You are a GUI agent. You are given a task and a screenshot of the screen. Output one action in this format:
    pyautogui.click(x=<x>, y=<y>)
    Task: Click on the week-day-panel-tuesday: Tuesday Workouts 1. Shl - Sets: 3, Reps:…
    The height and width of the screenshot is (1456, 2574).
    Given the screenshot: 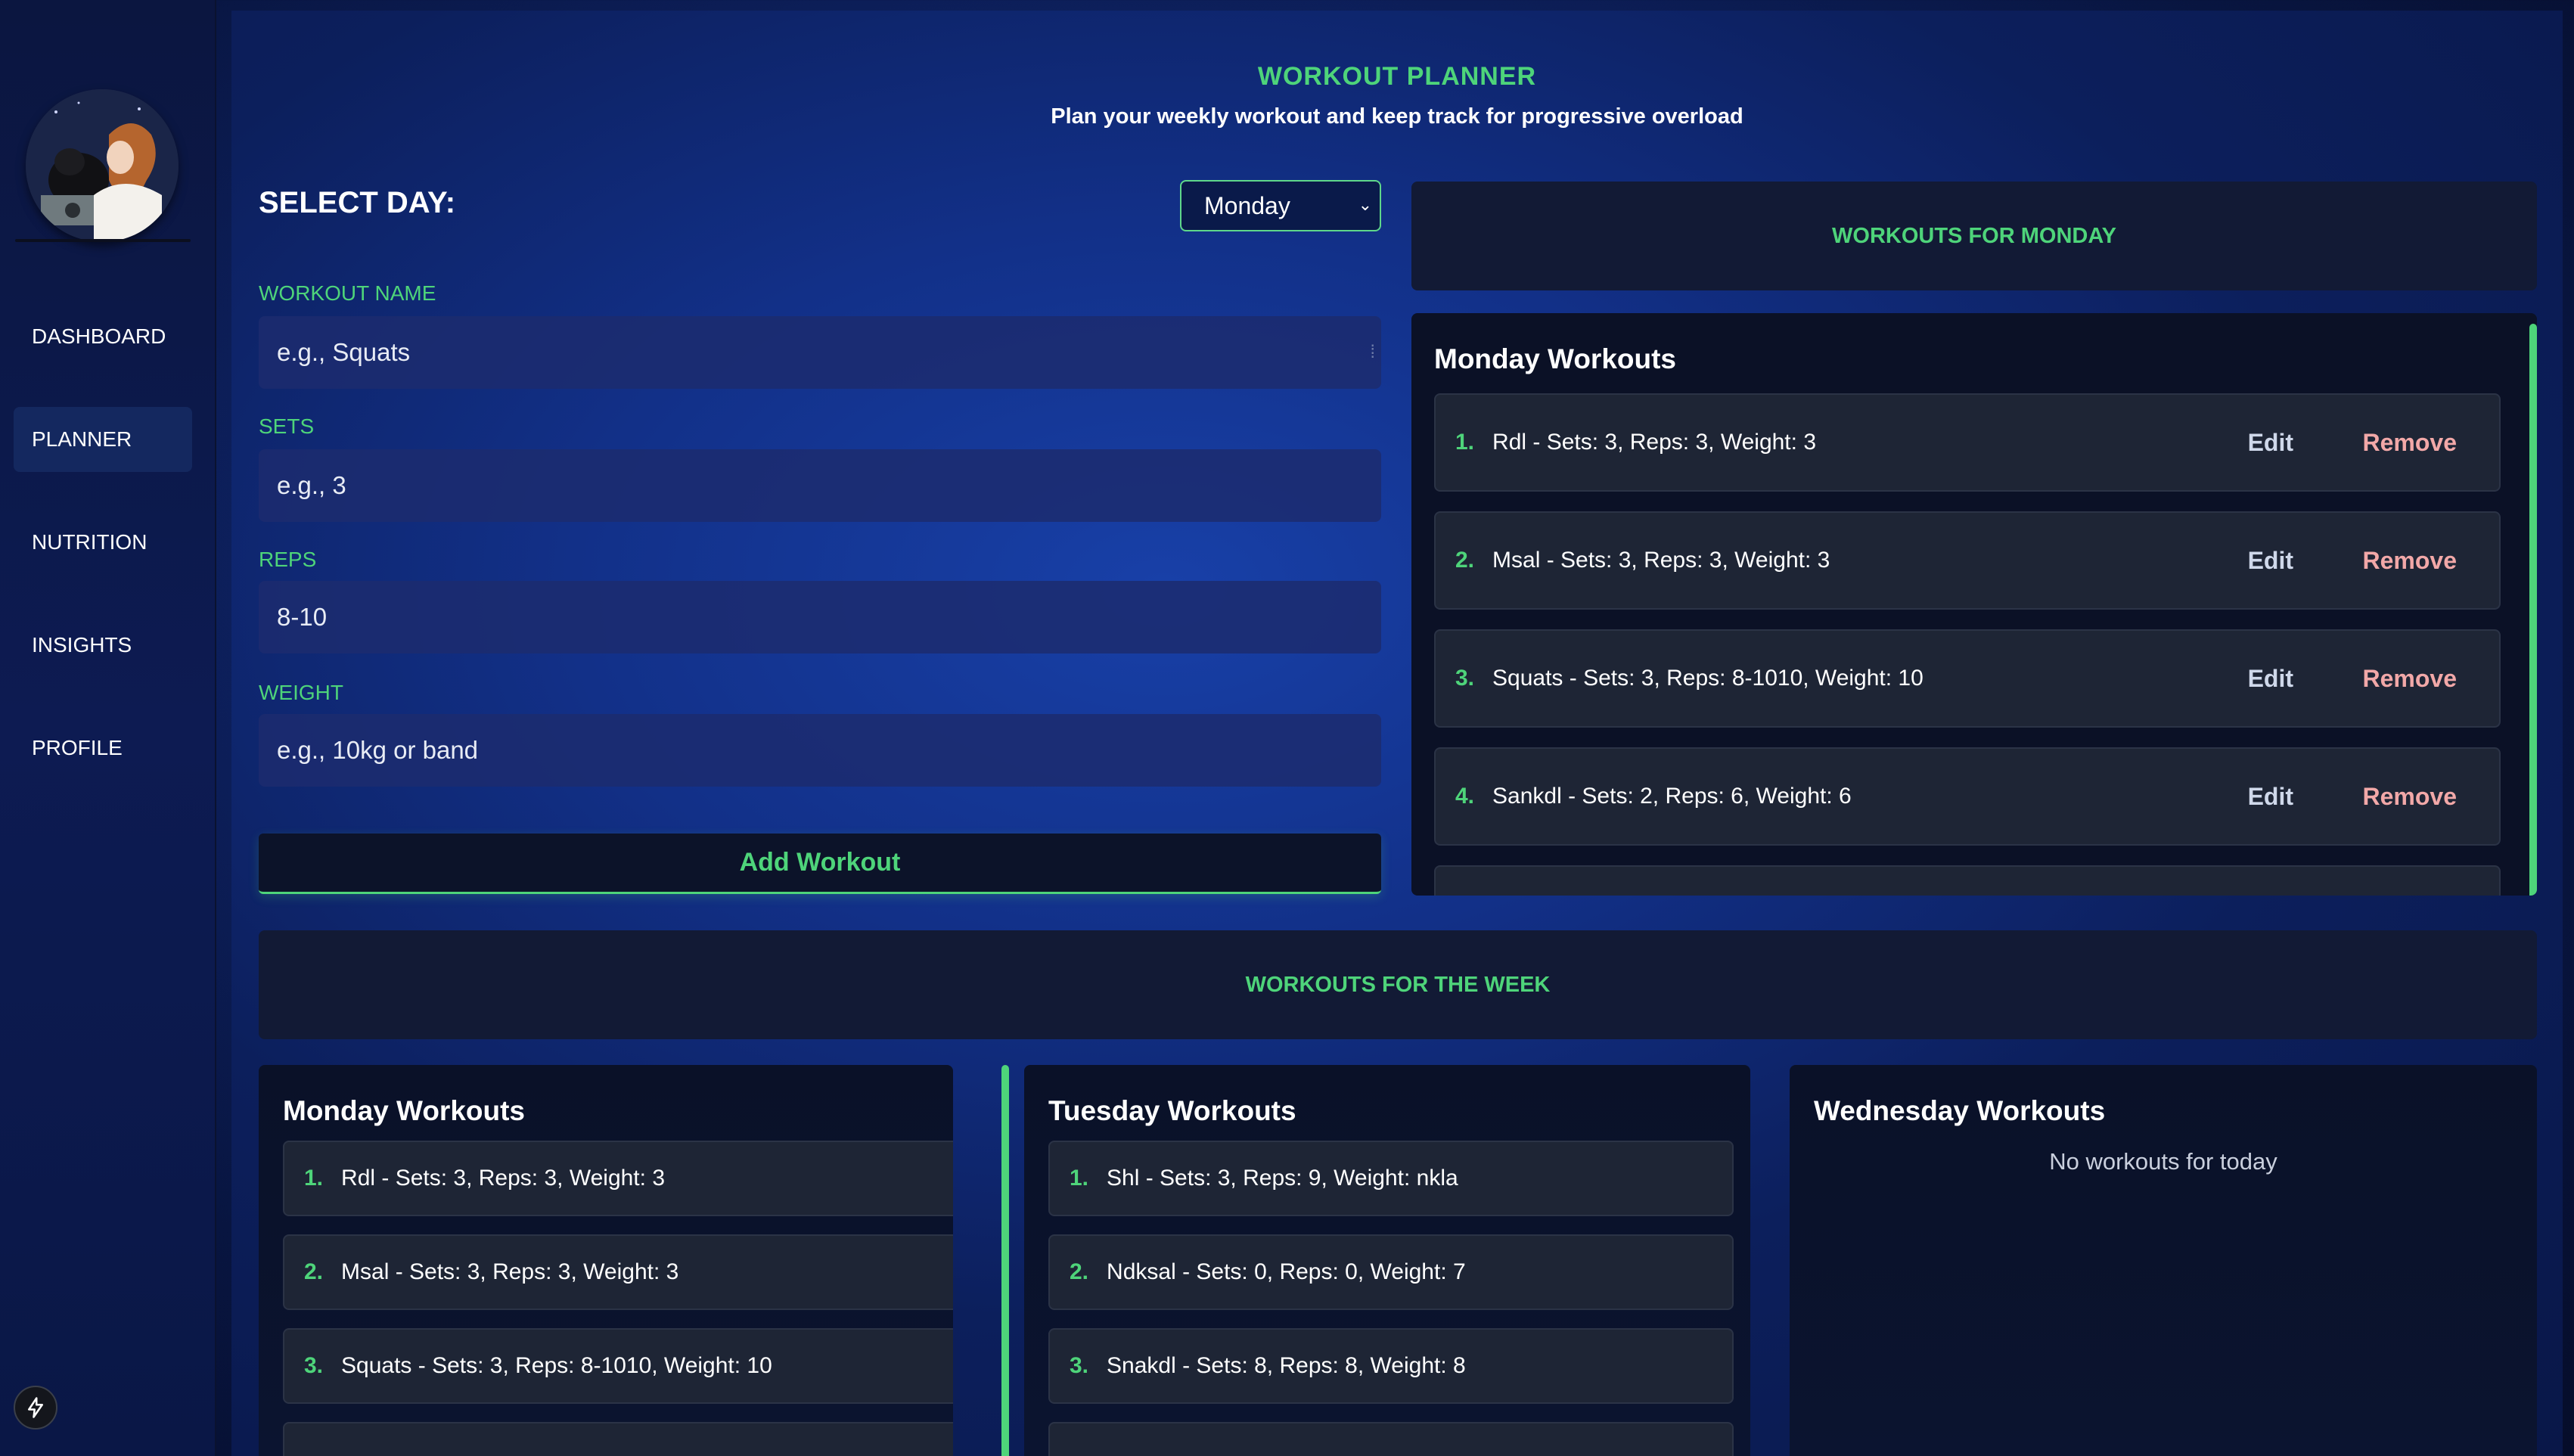 What is the action you would take?
    pyautogui.click(x=1387, y=1260)
    